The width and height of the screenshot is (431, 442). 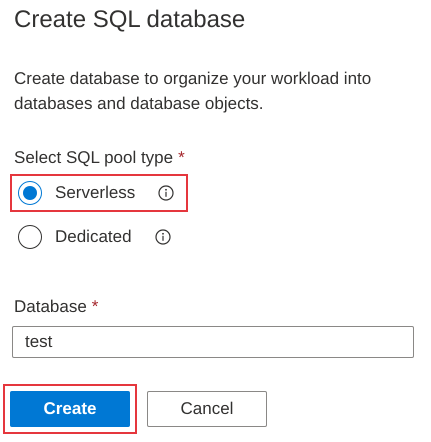 I want to click on cancel-button: Cancel, so click(x=207, y=409).